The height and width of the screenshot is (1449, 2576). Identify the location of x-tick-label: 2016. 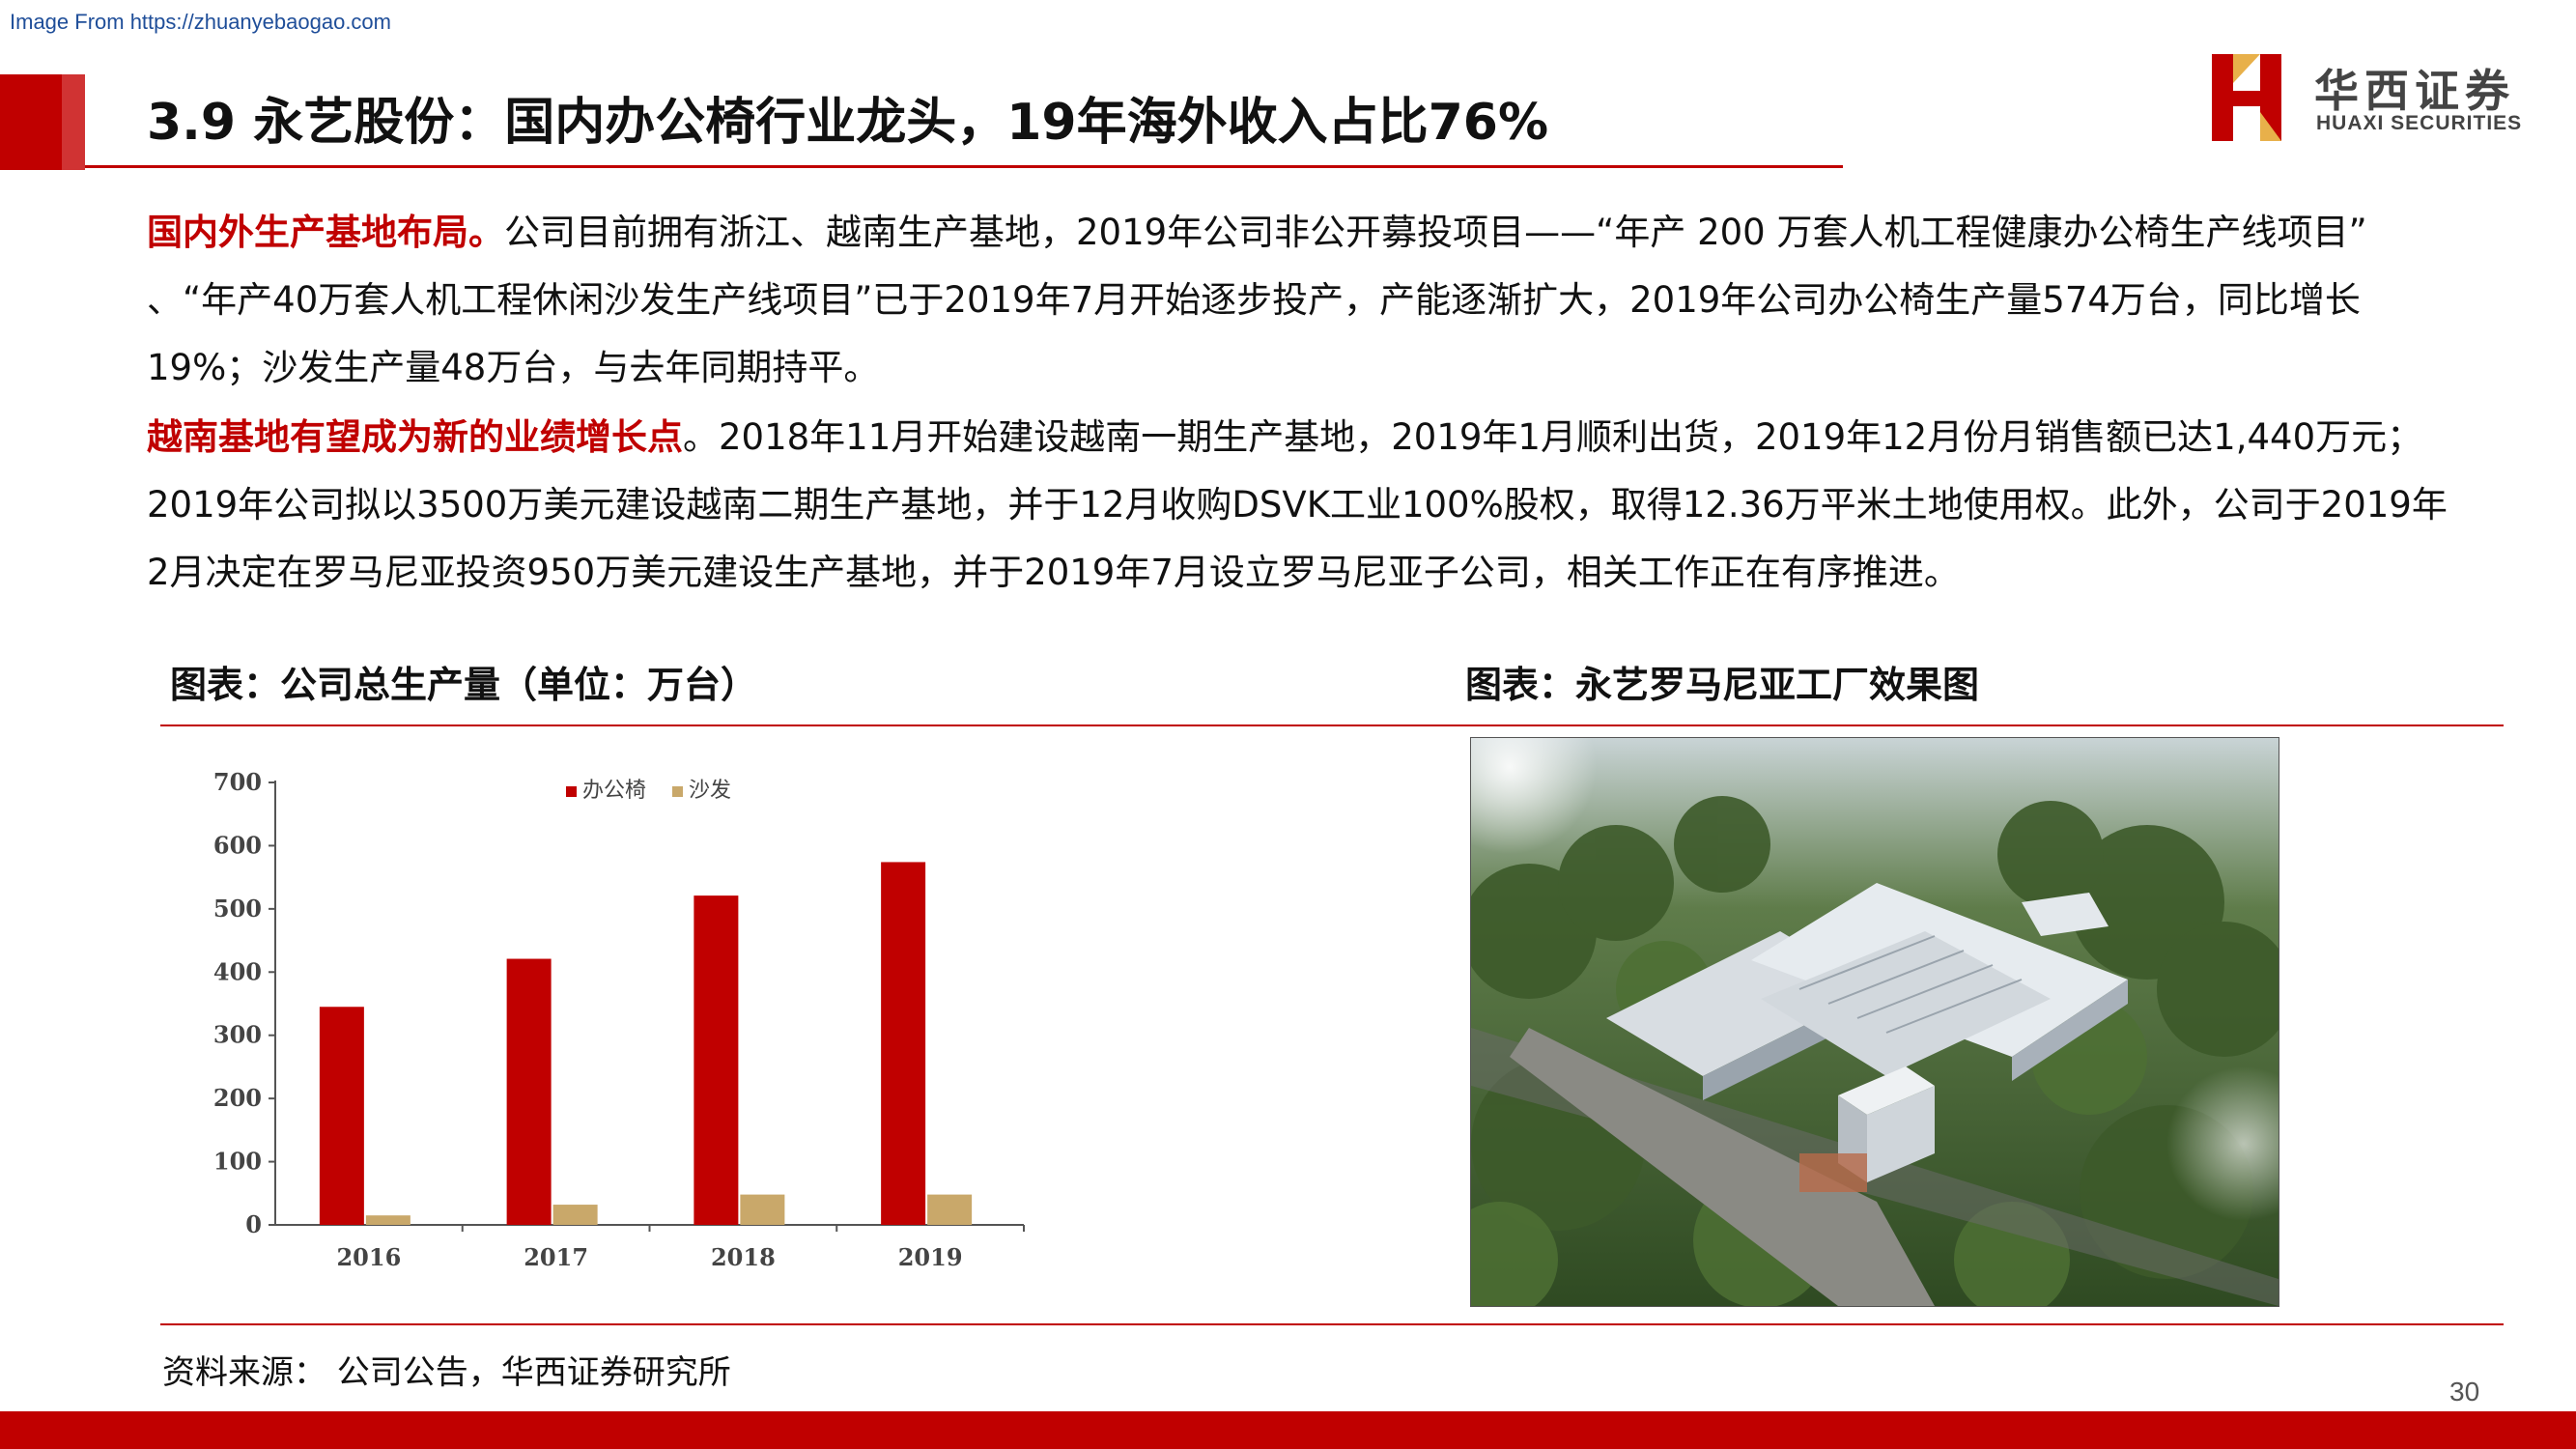
(368, 1257).